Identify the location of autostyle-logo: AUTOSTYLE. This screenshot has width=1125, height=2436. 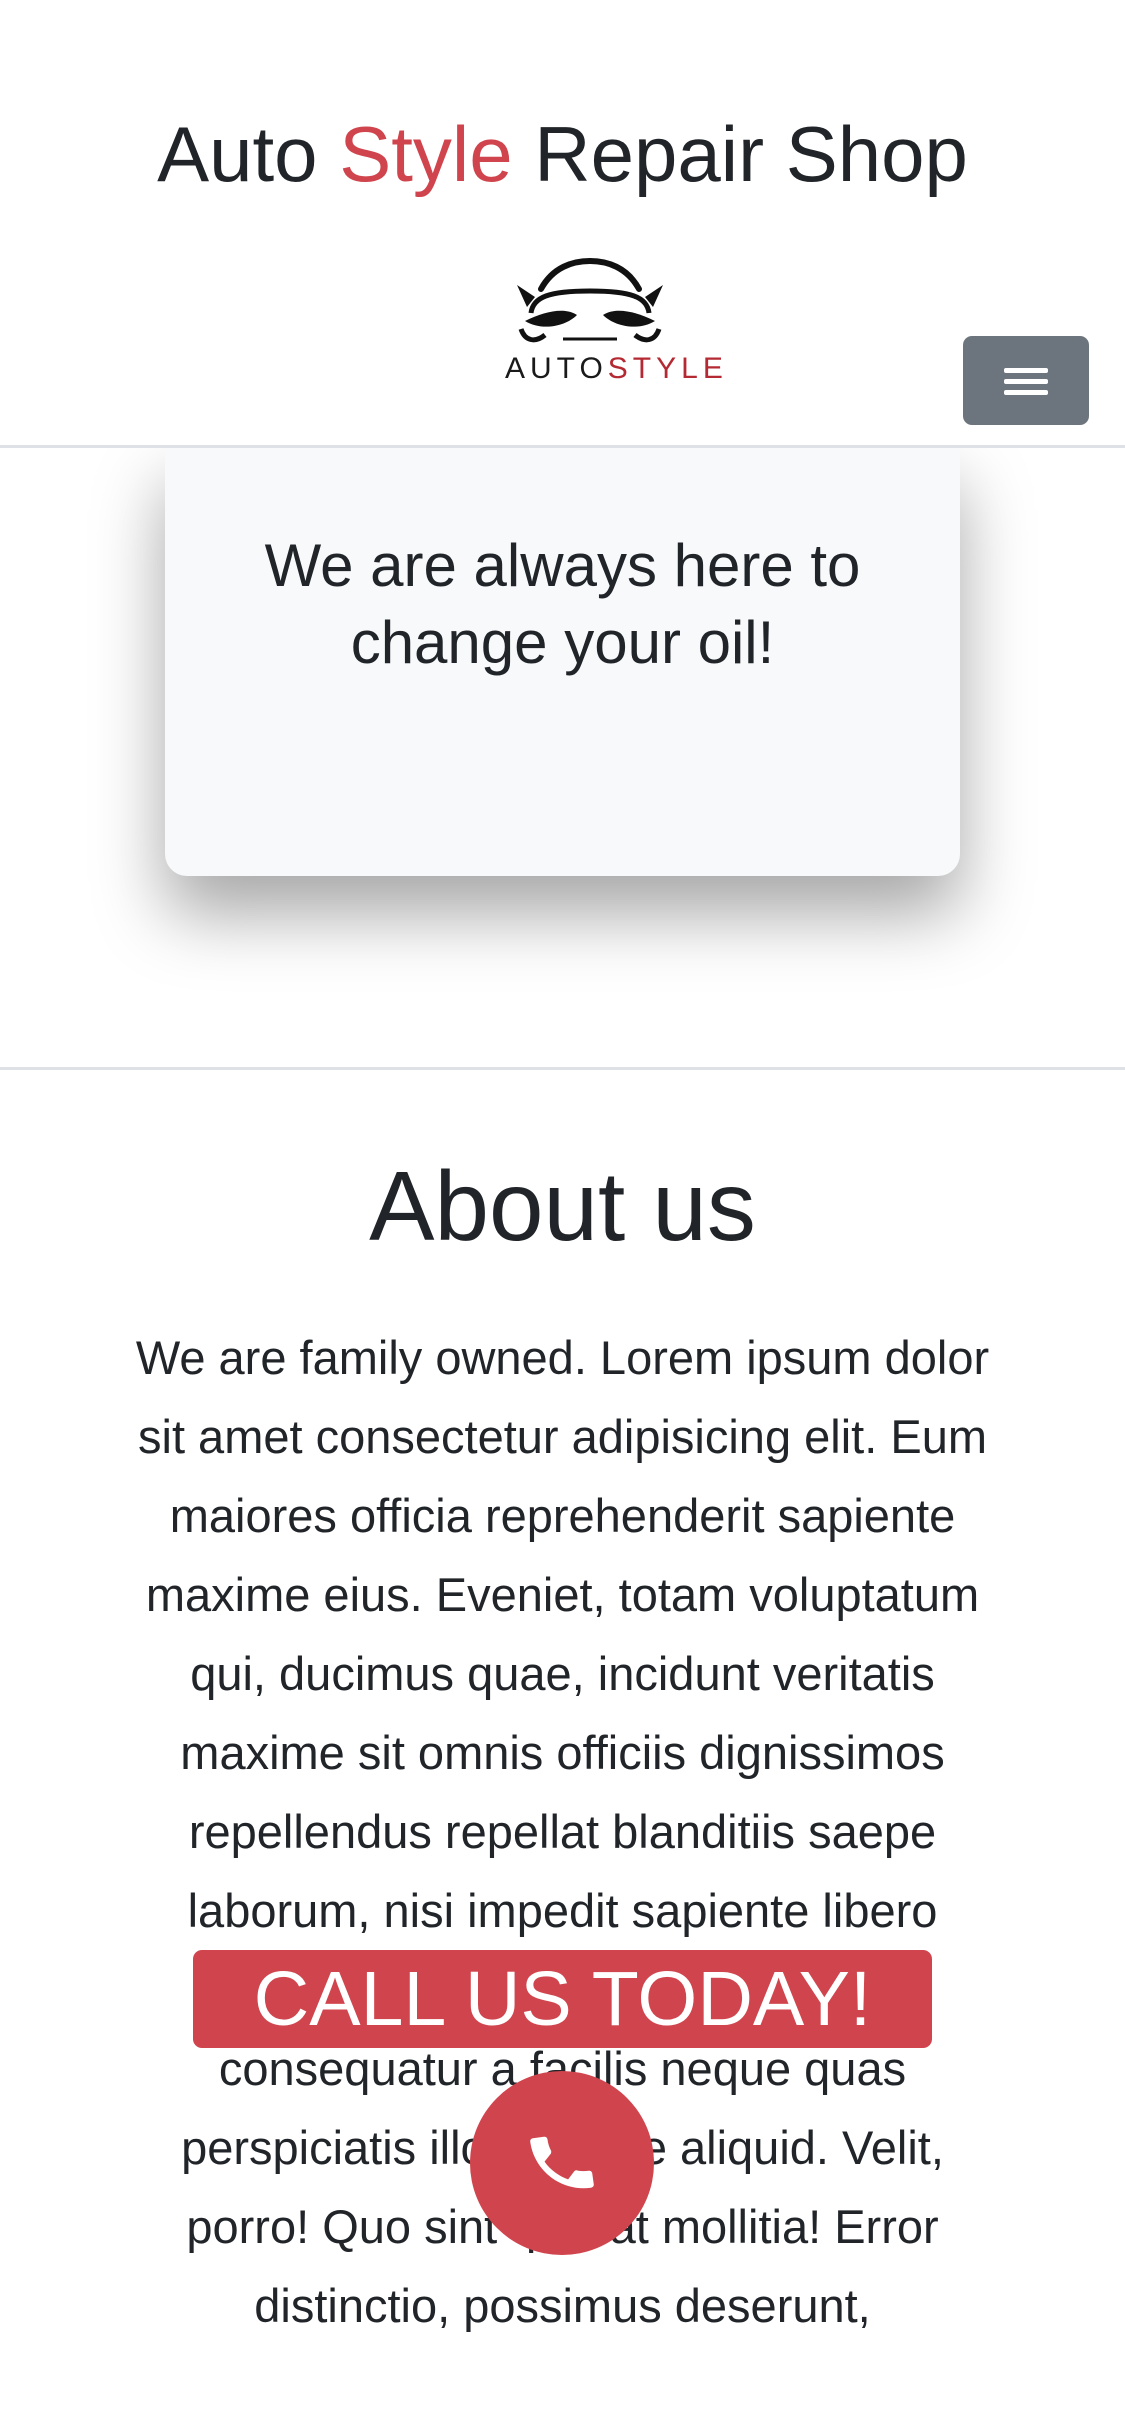
(614, 320).